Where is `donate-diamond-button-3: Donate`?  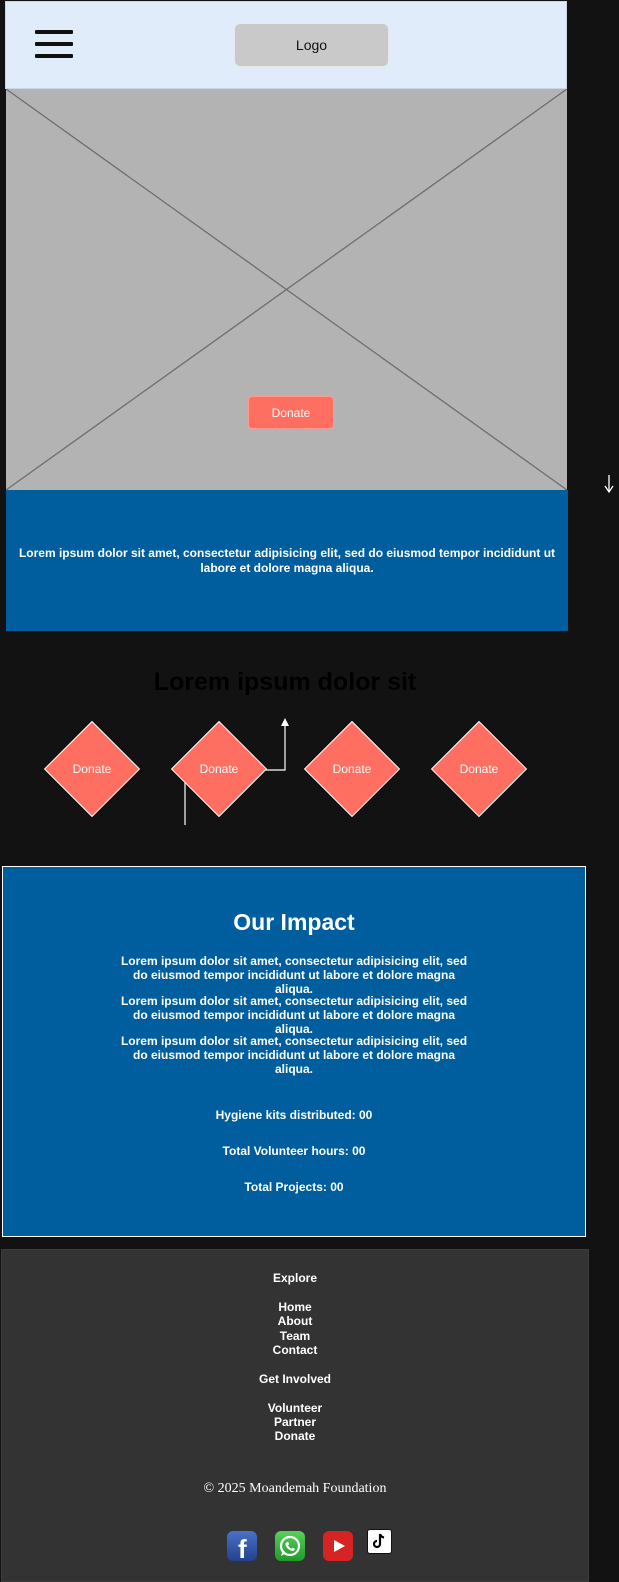
donate-diamond-button-3: Donate is located at coordinates (352, 769).